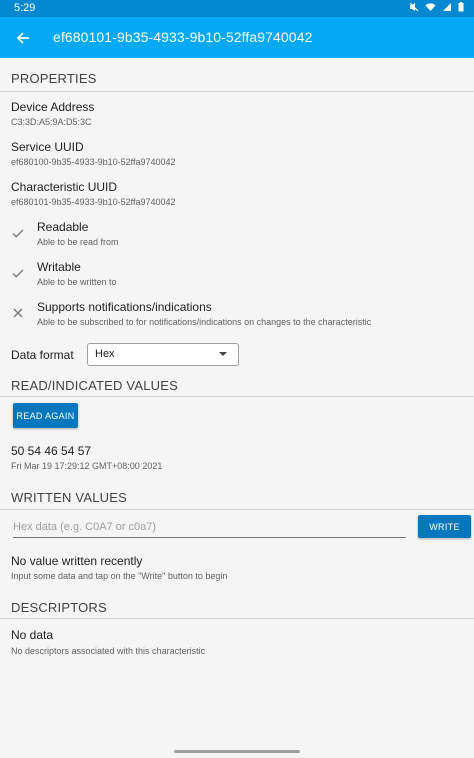 The image size is (474, 758). I want to click on app-bar: ef680101-9b35-4933-9b10-52ffa9740042, so click(237, 37).